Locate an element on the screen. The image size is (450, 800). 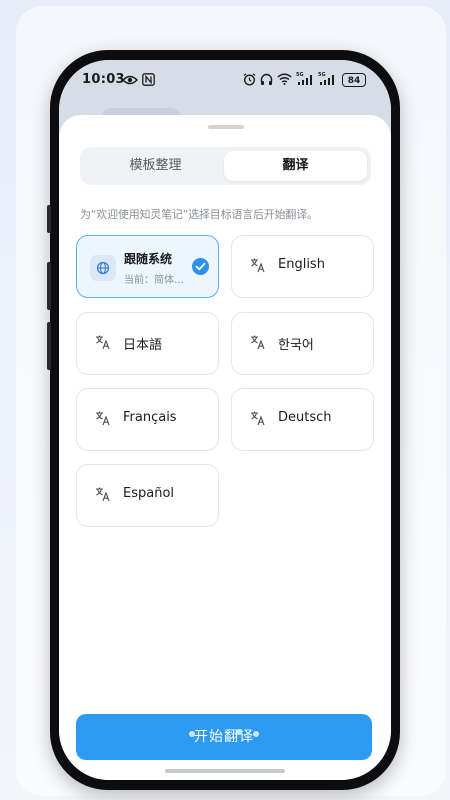
status-bar: 10:03 5G 5G 84 is located at coordinates (225, 81).